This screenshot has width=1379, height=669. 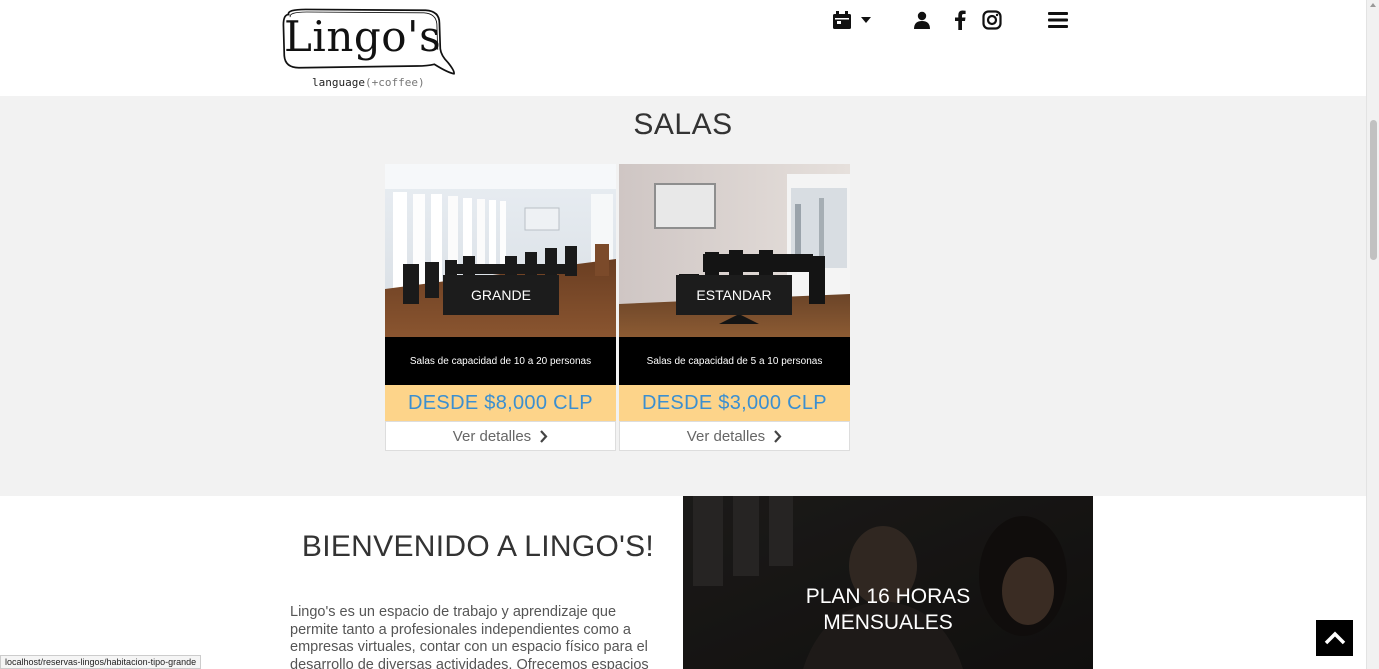 I want to click on plan-banner: PLAN 16 HORAS MENSUALES, so click(x=888, y=582).